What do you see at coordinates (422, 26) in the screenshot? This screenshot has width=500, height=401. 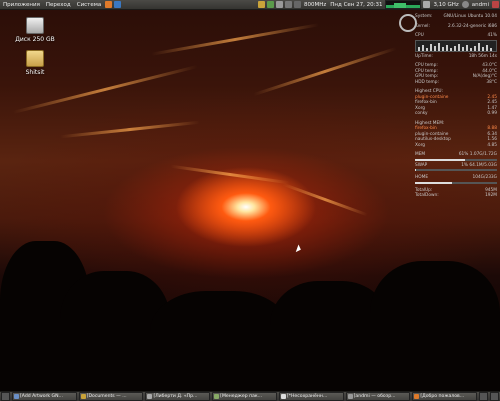 I see `label: Kernel:` at bounding box center [422, 26].